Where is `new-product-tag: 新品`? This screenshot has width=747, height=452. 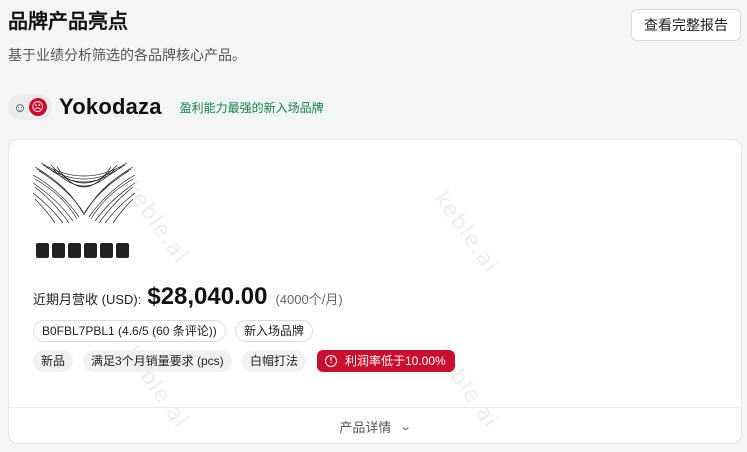 new-product-tag: 新品 is located at coordinates (53, 361).